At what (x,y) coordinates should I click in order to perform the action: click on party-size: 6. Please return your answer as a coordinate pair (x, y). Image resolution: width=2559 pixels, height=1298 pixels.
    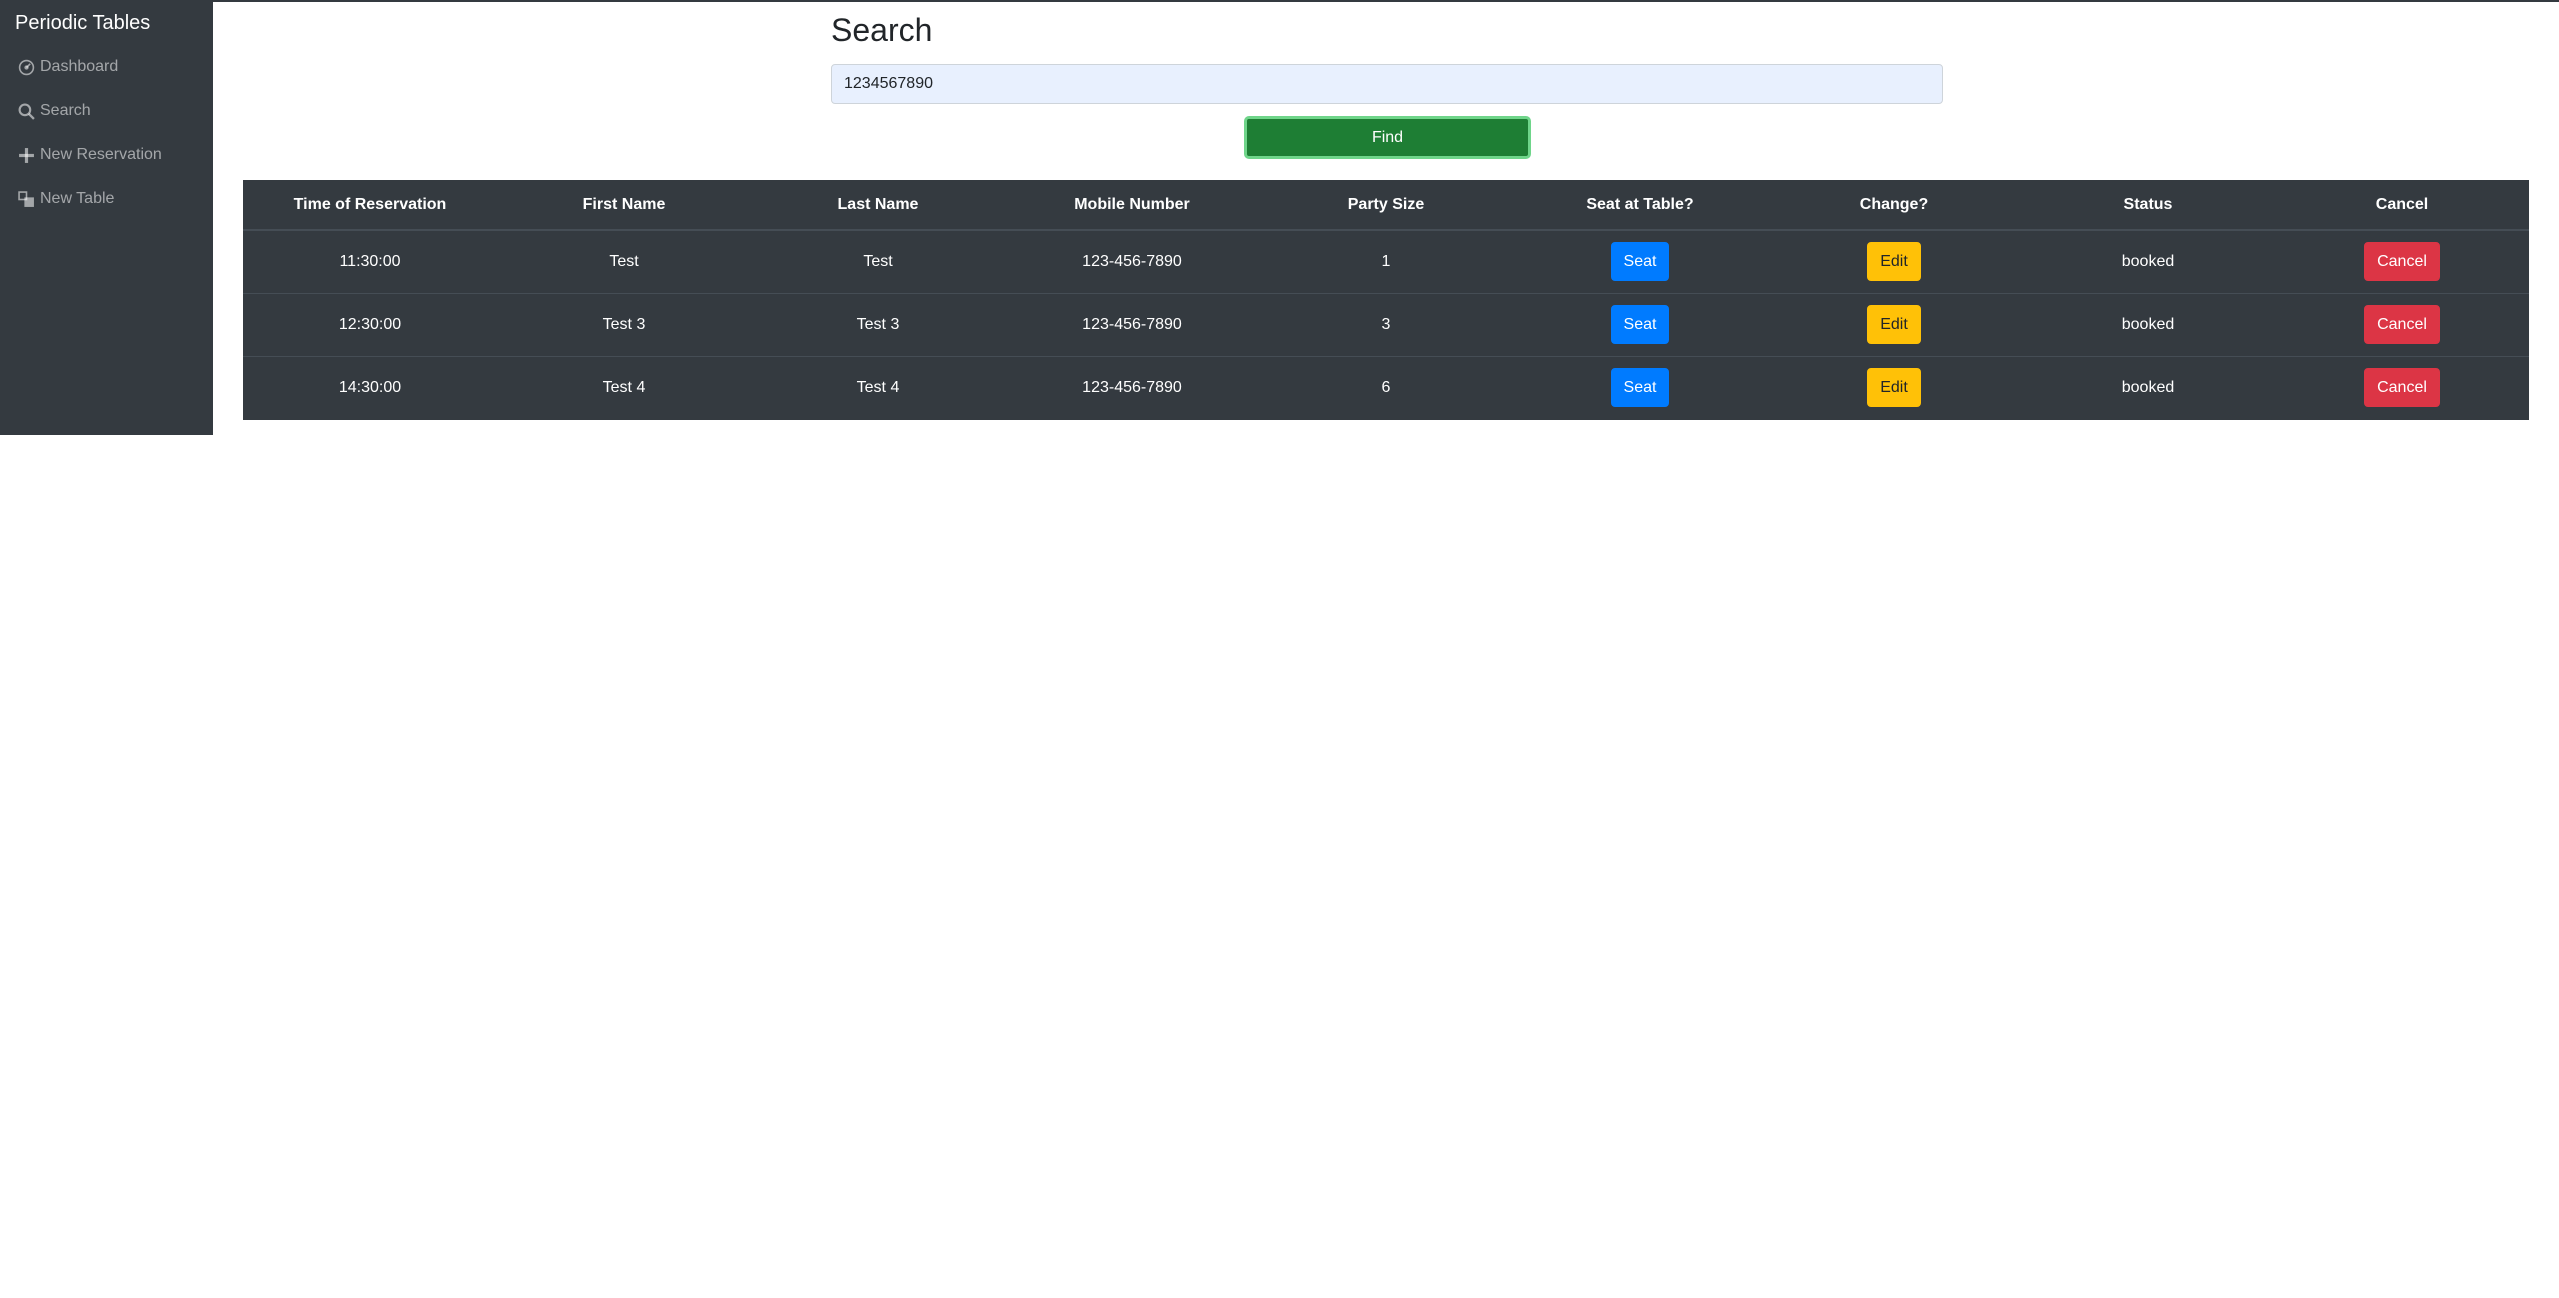
    Looking at the image, I should click on (1386, 387).